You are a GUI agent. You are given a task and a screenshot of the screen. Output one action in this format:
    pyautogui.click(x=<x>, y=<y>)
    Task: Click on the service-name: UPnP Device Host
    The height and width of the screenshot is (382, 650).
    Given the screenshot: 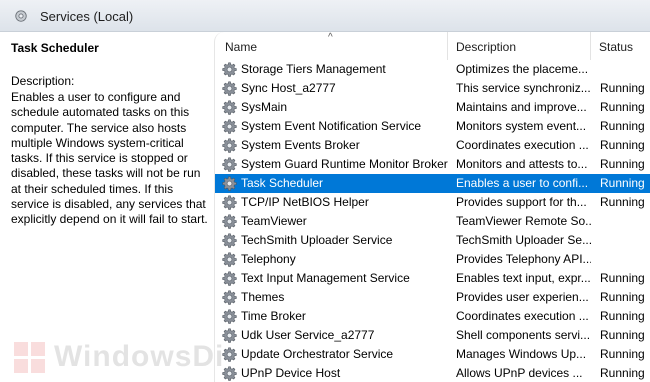 What is the action you would take?
    pyautogui.click(x=291, y=373)
    